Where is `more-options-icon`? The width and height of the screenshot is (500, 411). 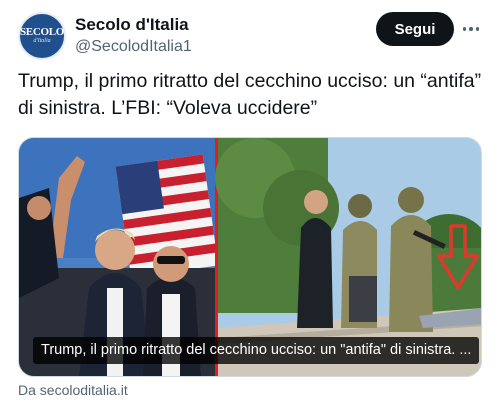
more-options-icon is located at coordinates (471, 29).